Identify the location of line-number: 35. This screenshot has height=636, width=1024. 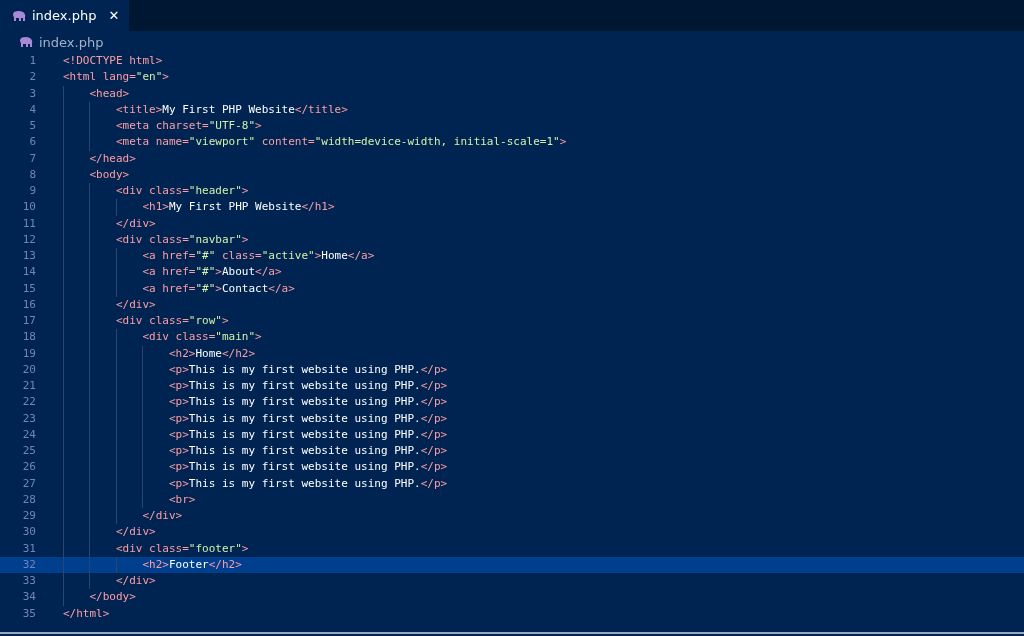
(28, 613).